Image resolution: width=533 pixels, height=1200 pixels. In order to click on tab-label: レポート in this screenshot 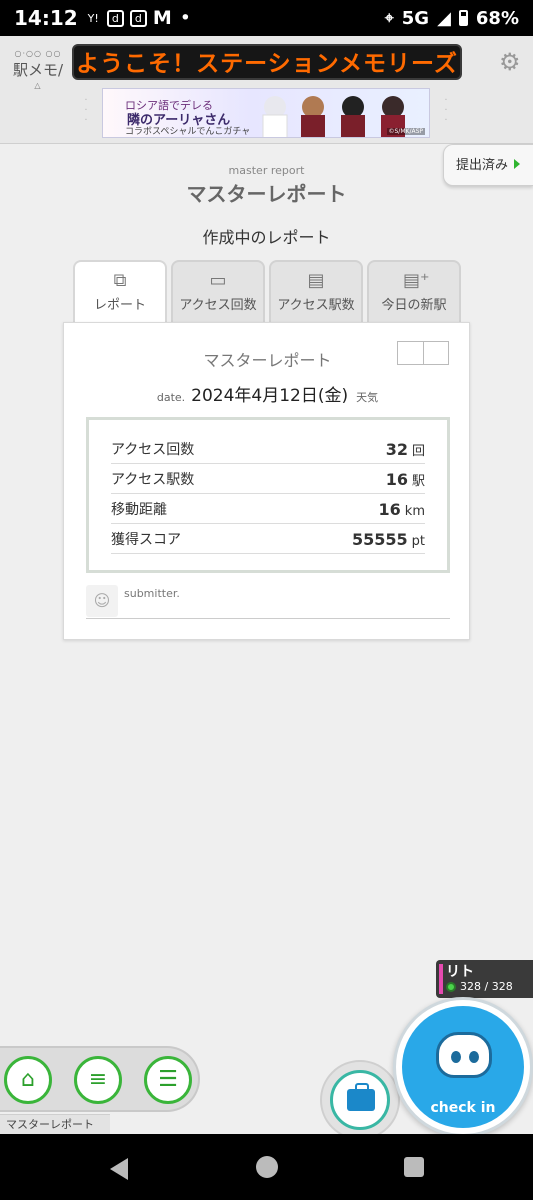, I will do `click(119, 305)`.